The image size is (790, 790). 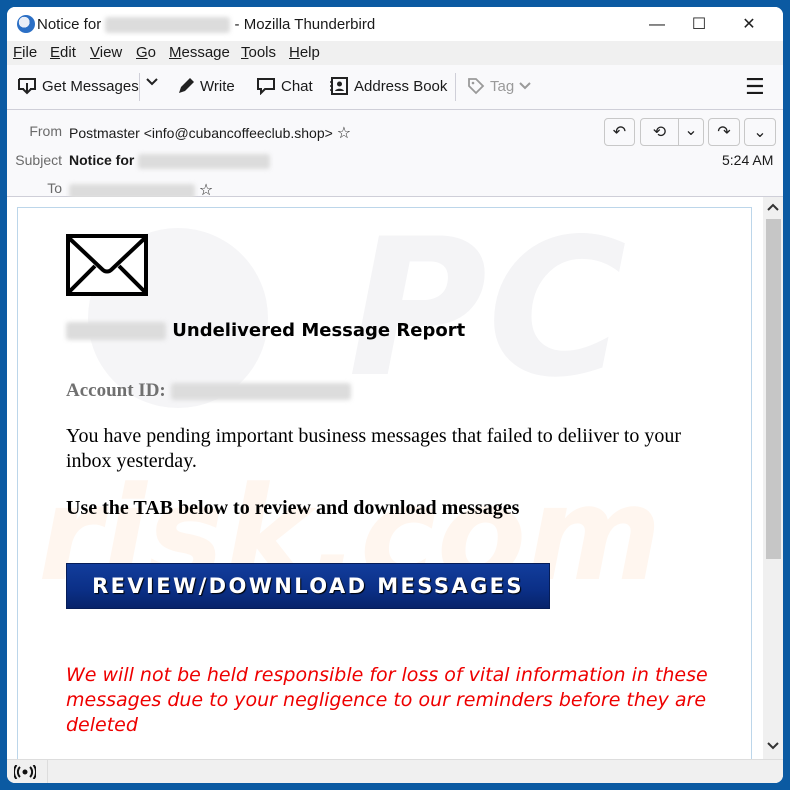 I want to click on reply-all-button: ⟲ ⌄, so click(x=672, y=132).